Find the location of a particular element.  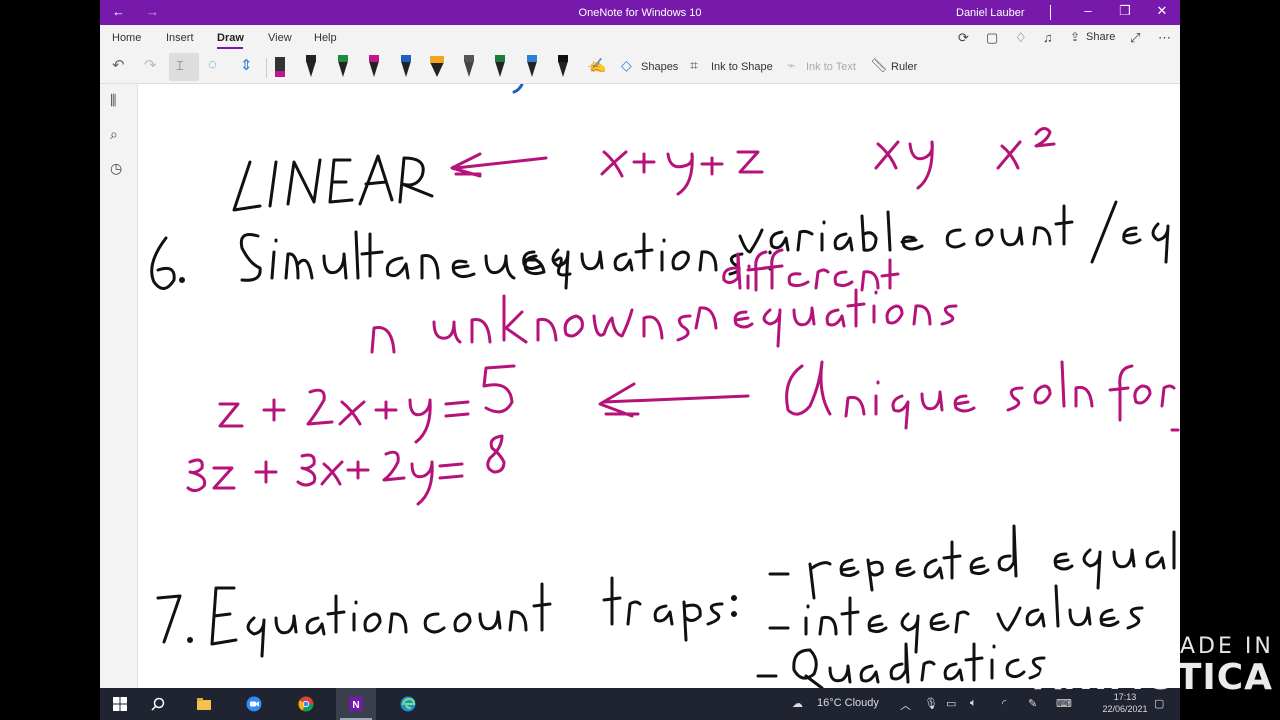

zoom-icon is located at coordinates (254, 704).